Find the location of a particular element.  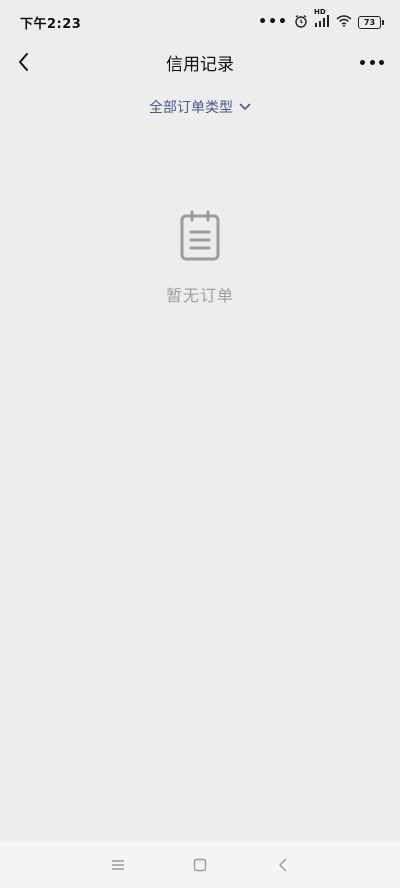

status-icons: ••• HD 73 is located at coordinates (321, 19).